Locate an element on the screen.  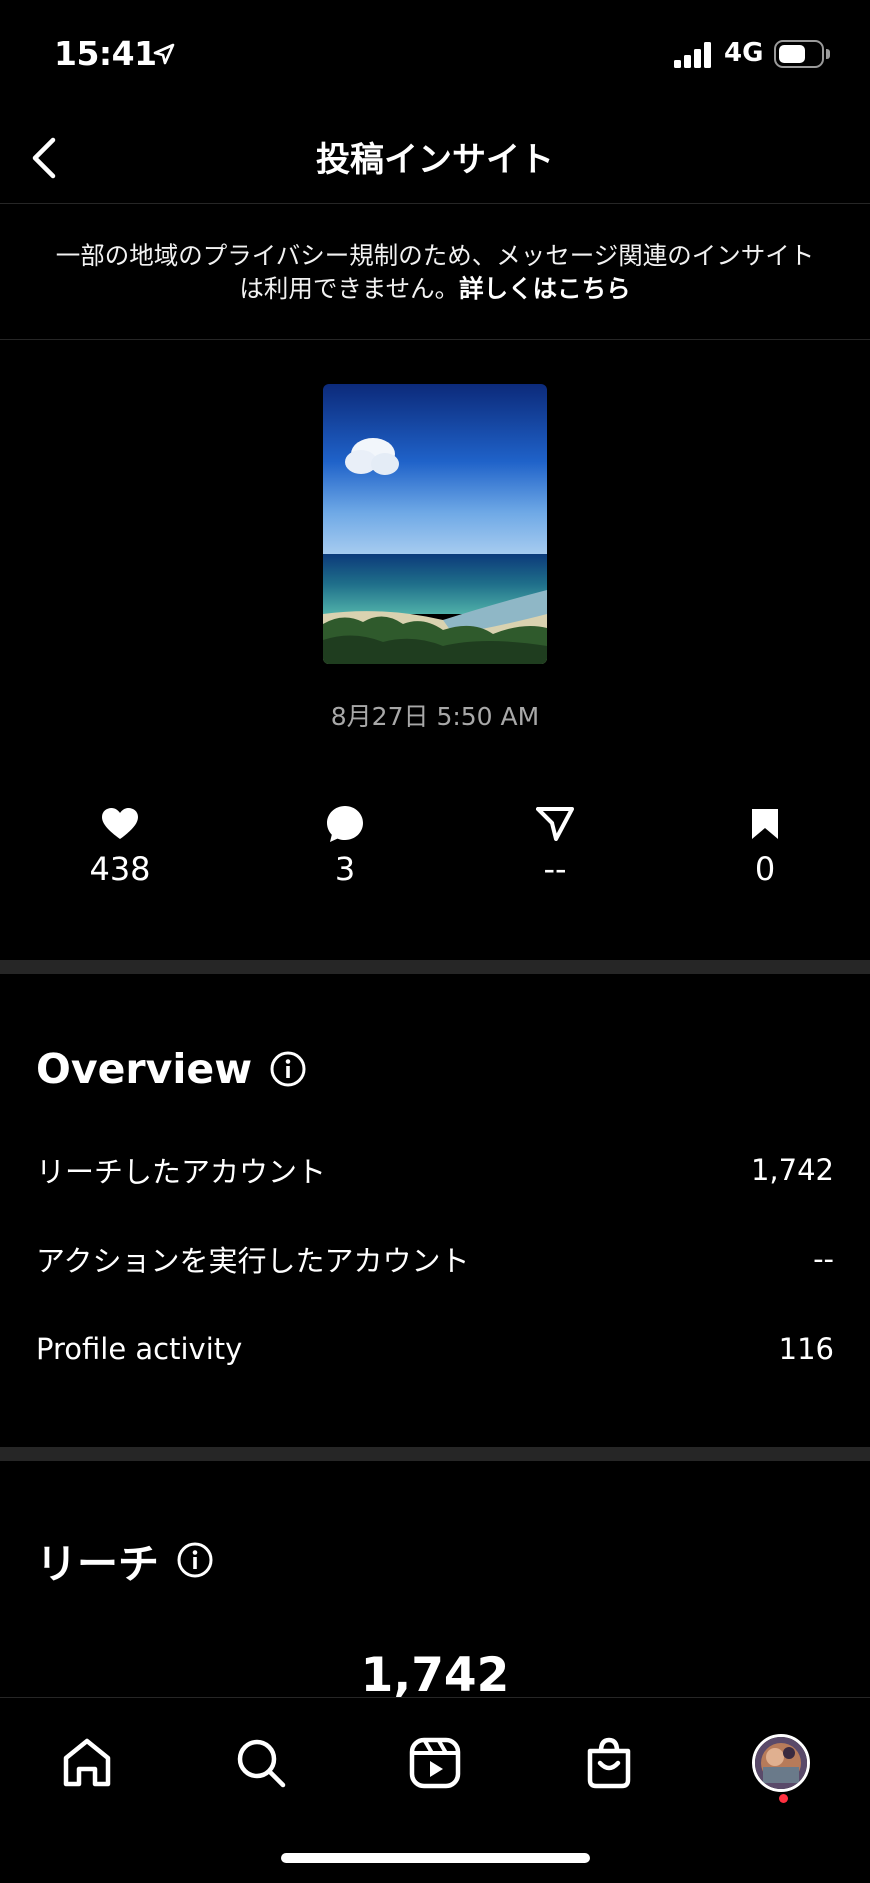
page-title: 投稿インサイト is located at coordinates (435, 160).